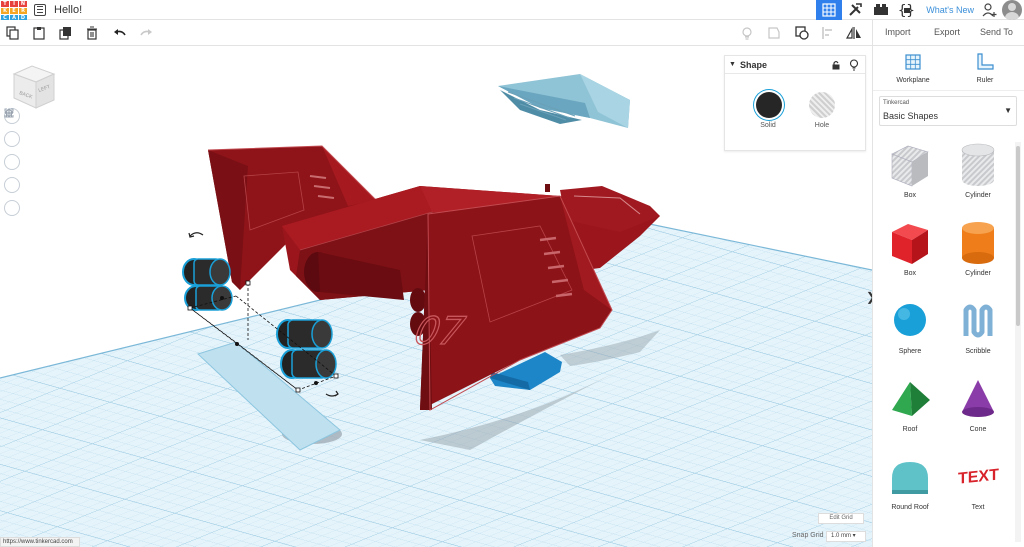 Image resolution: width=1024 pixels, height=547 pixels. What do you see at coordinates (802, 33) in the screenshot?
I see `group-button` at bounding box center [802, 33].